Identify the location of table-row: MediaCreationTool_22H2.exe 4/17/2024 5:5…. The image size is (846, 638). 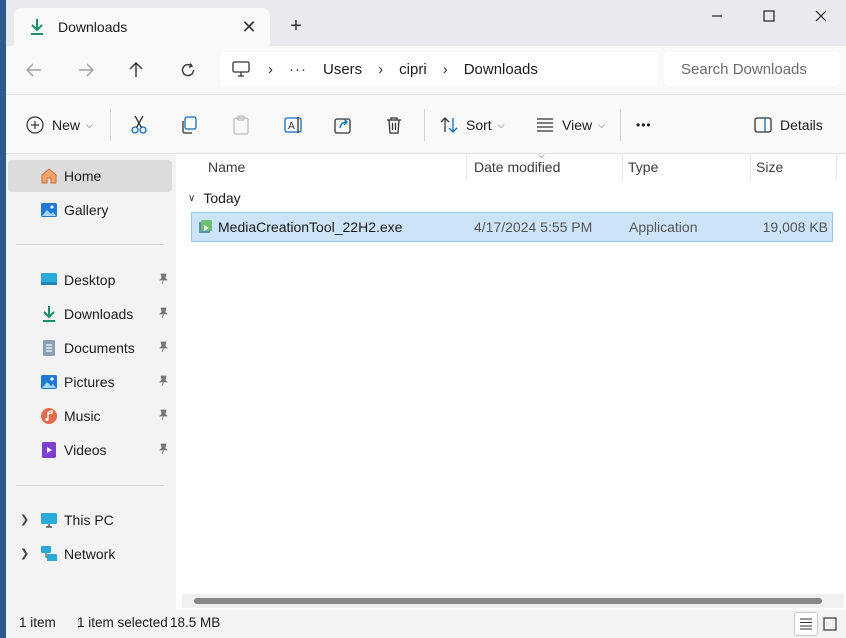
(512, 227).